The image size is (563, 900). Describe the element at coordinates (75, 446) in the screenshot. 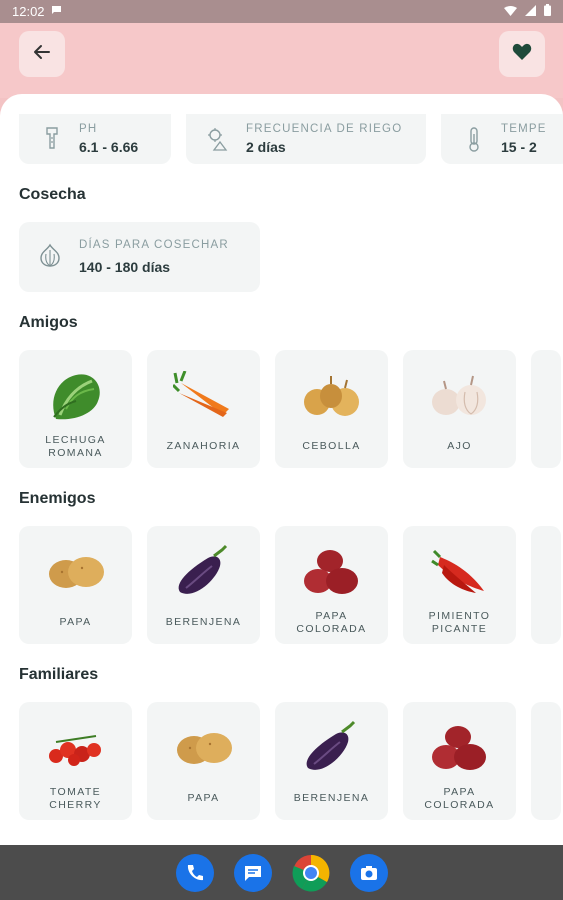

I see `plant-name: LECHUGA ROMANA` at that location.